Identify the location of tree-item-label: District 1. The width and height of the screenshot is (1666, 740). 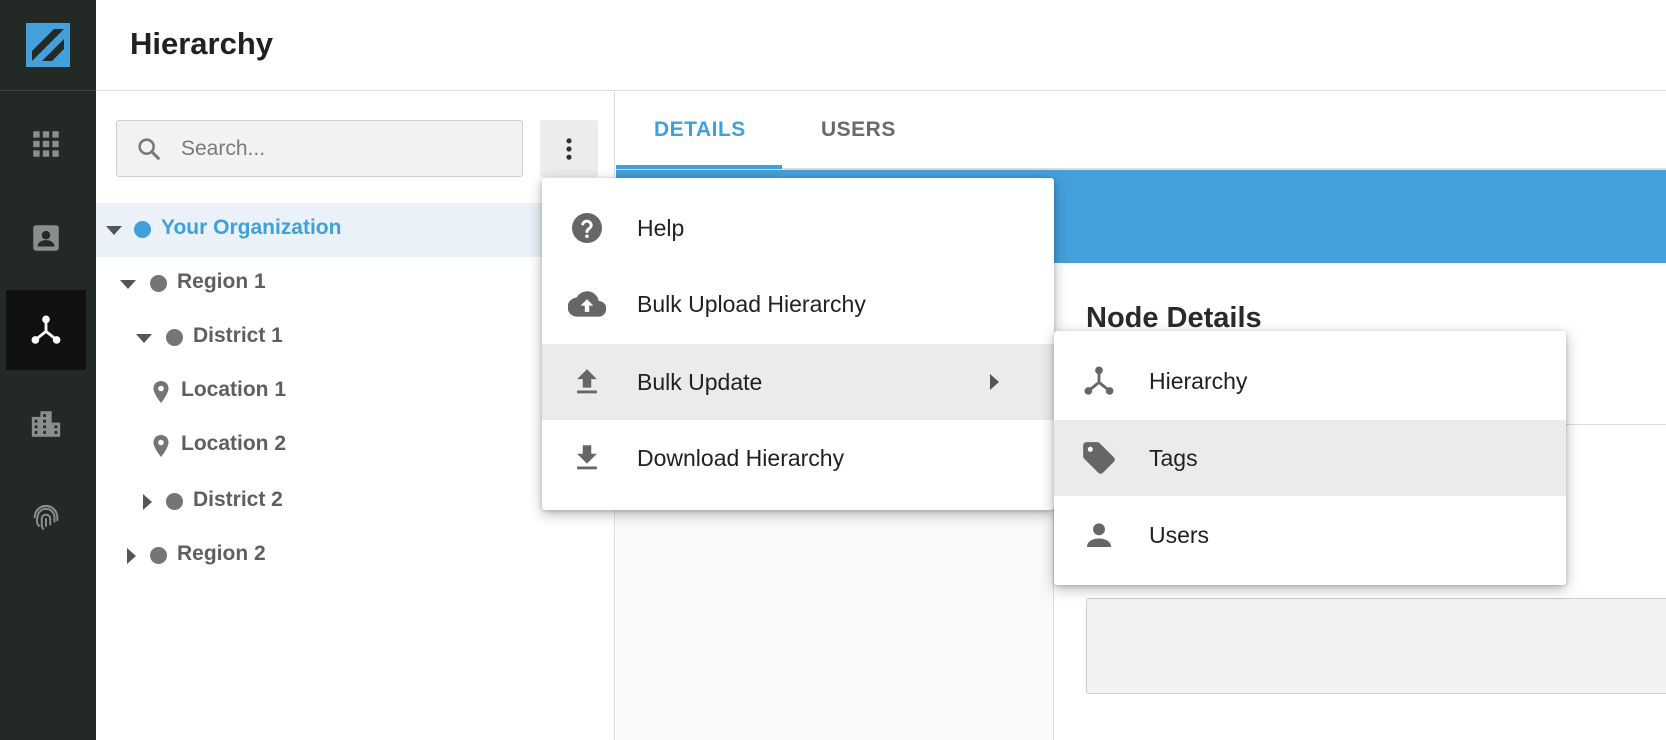
(238, 335).